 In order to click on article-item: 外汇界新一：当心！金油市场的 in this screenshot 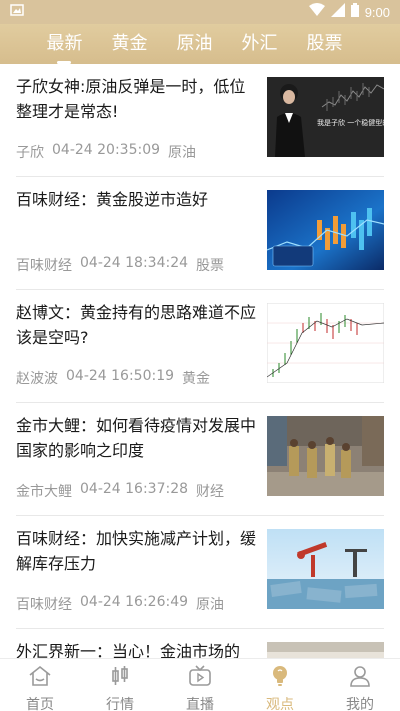, I will do `click(200, 643)`.